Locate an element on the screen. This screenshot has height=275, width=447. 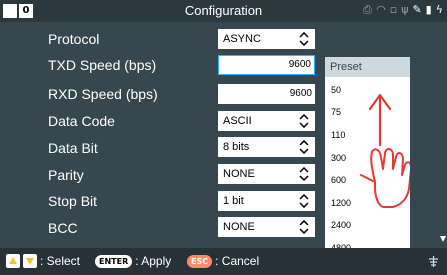
bottom-bar: : Select ENTER : Apply ESC : Cancel is located at coordinates (223, 261).